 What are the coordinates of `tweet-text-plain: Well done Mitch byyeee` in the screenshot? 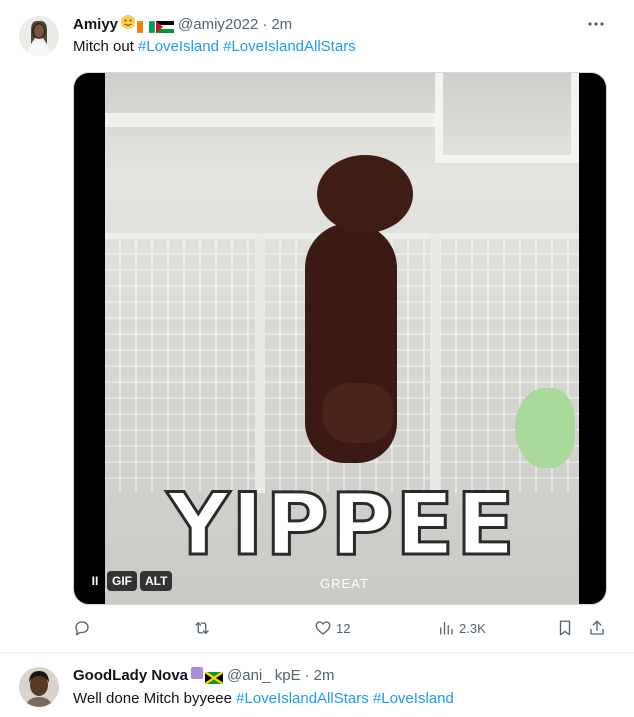 It's located at (152, 698).